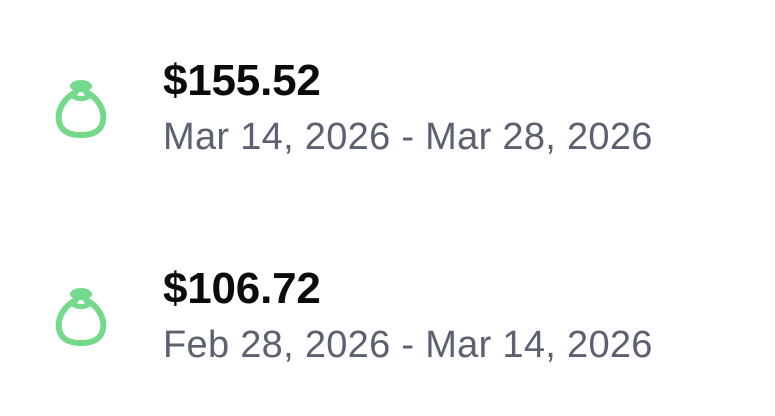  What do you see at coordinates (242, 80) in the screenshot?
I see `payment-amount: $155.52` at bounding box center [242, 80].